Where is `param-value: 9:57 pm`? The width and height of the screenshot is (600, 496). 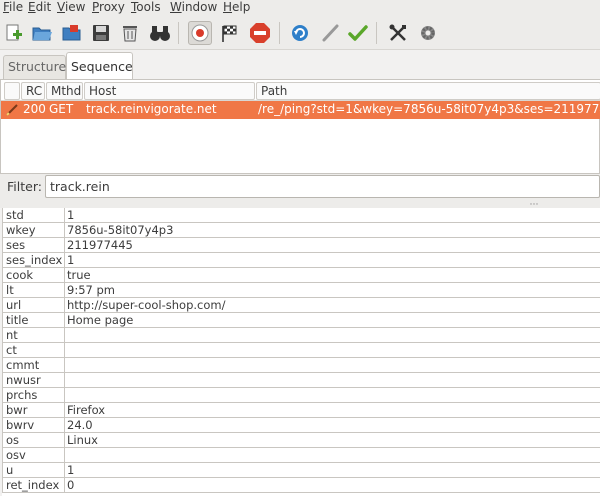 param-value: 9:57 pm is located at coordinates (91, 290).